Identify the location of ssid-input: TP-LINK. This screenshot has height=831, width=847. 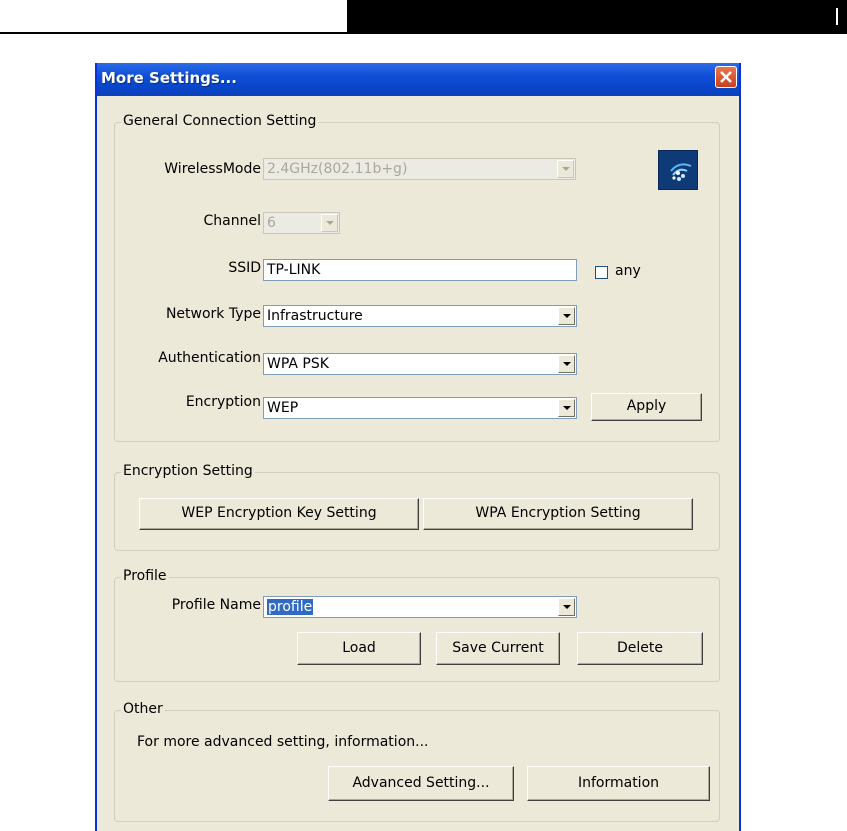
(420, 270).